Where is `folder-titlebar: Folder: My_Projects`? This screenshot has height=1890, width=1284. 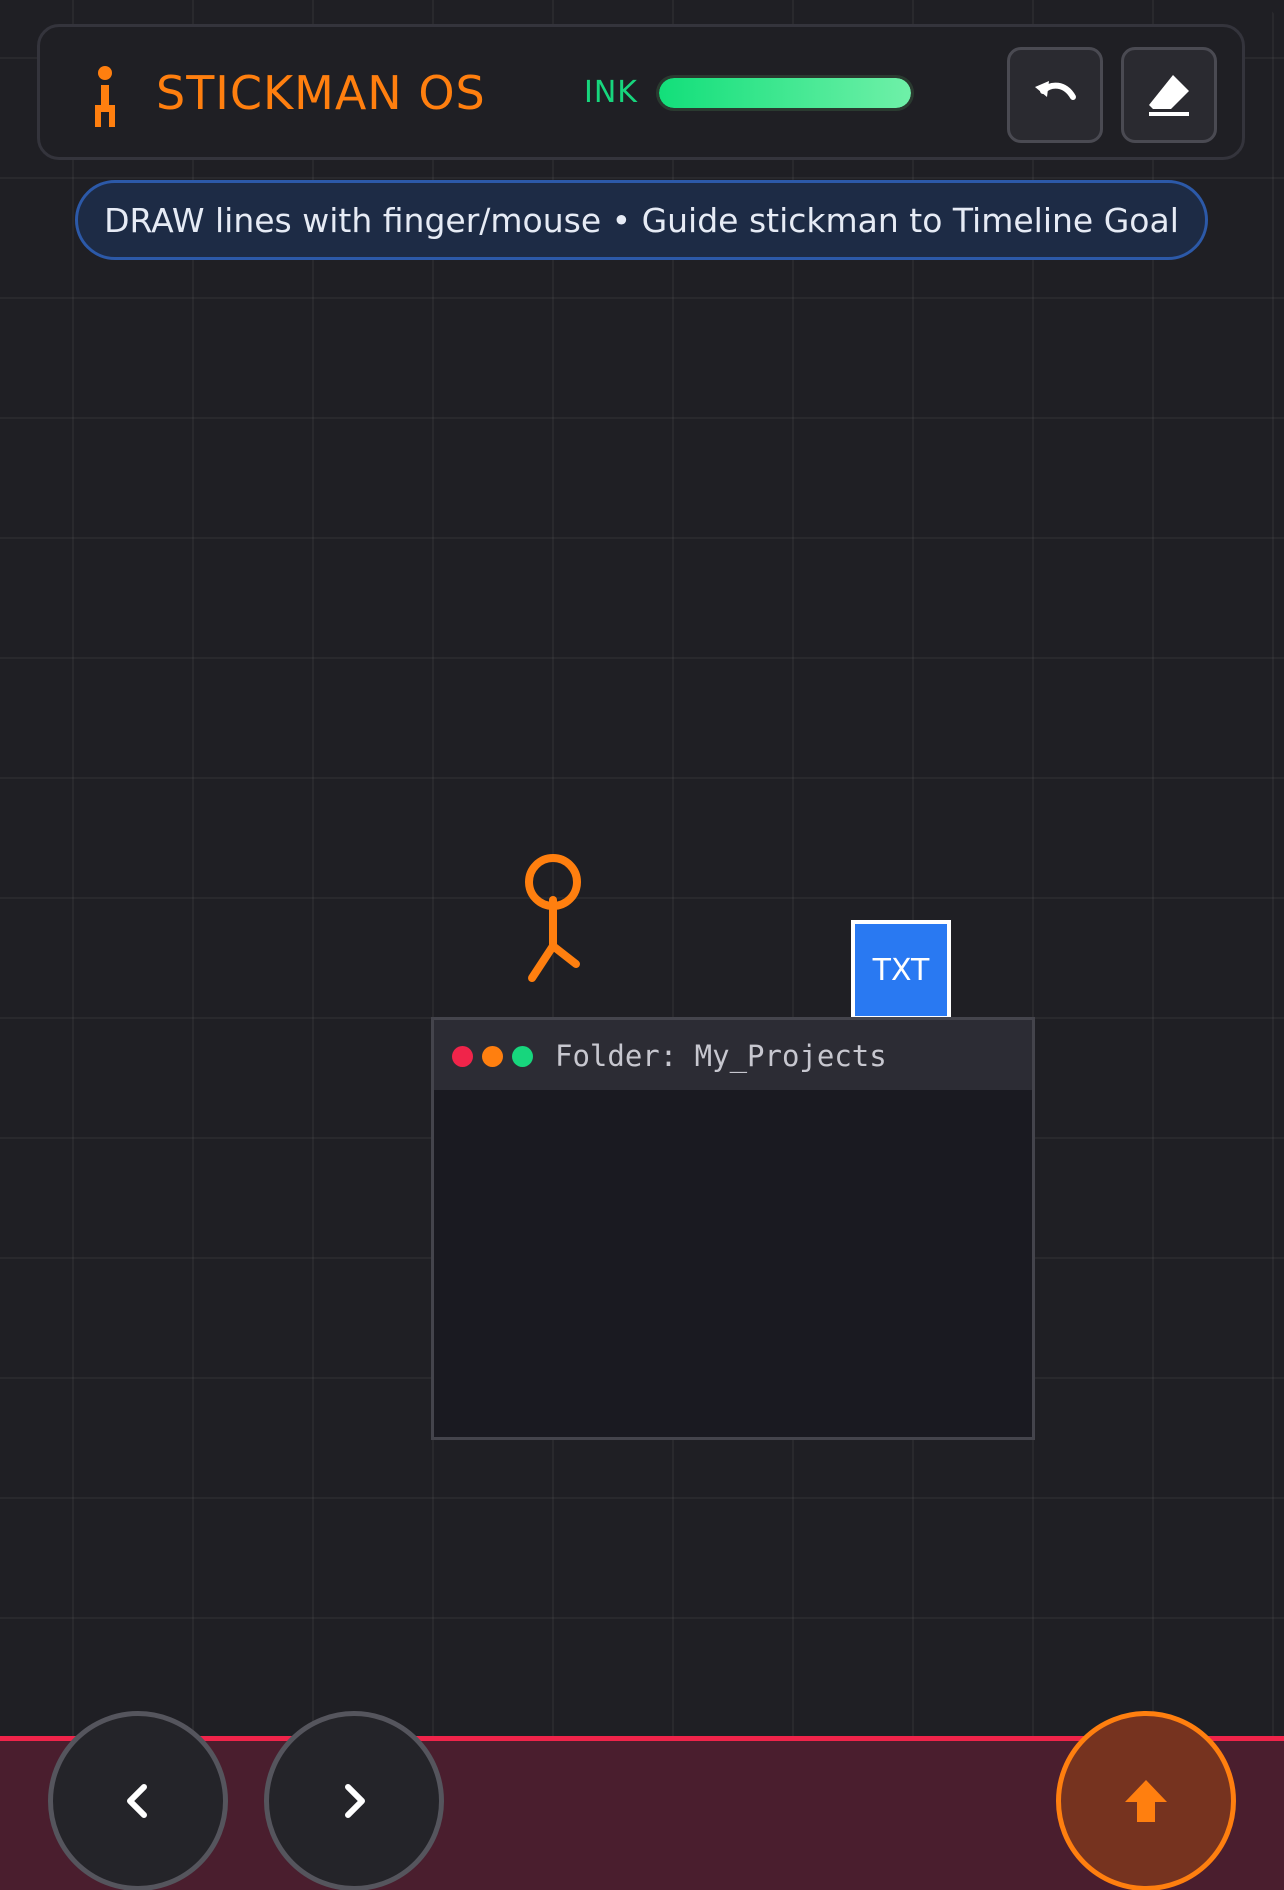 folder-titlebar: Folder: My_Projects is located at coordinates (733, 1055).